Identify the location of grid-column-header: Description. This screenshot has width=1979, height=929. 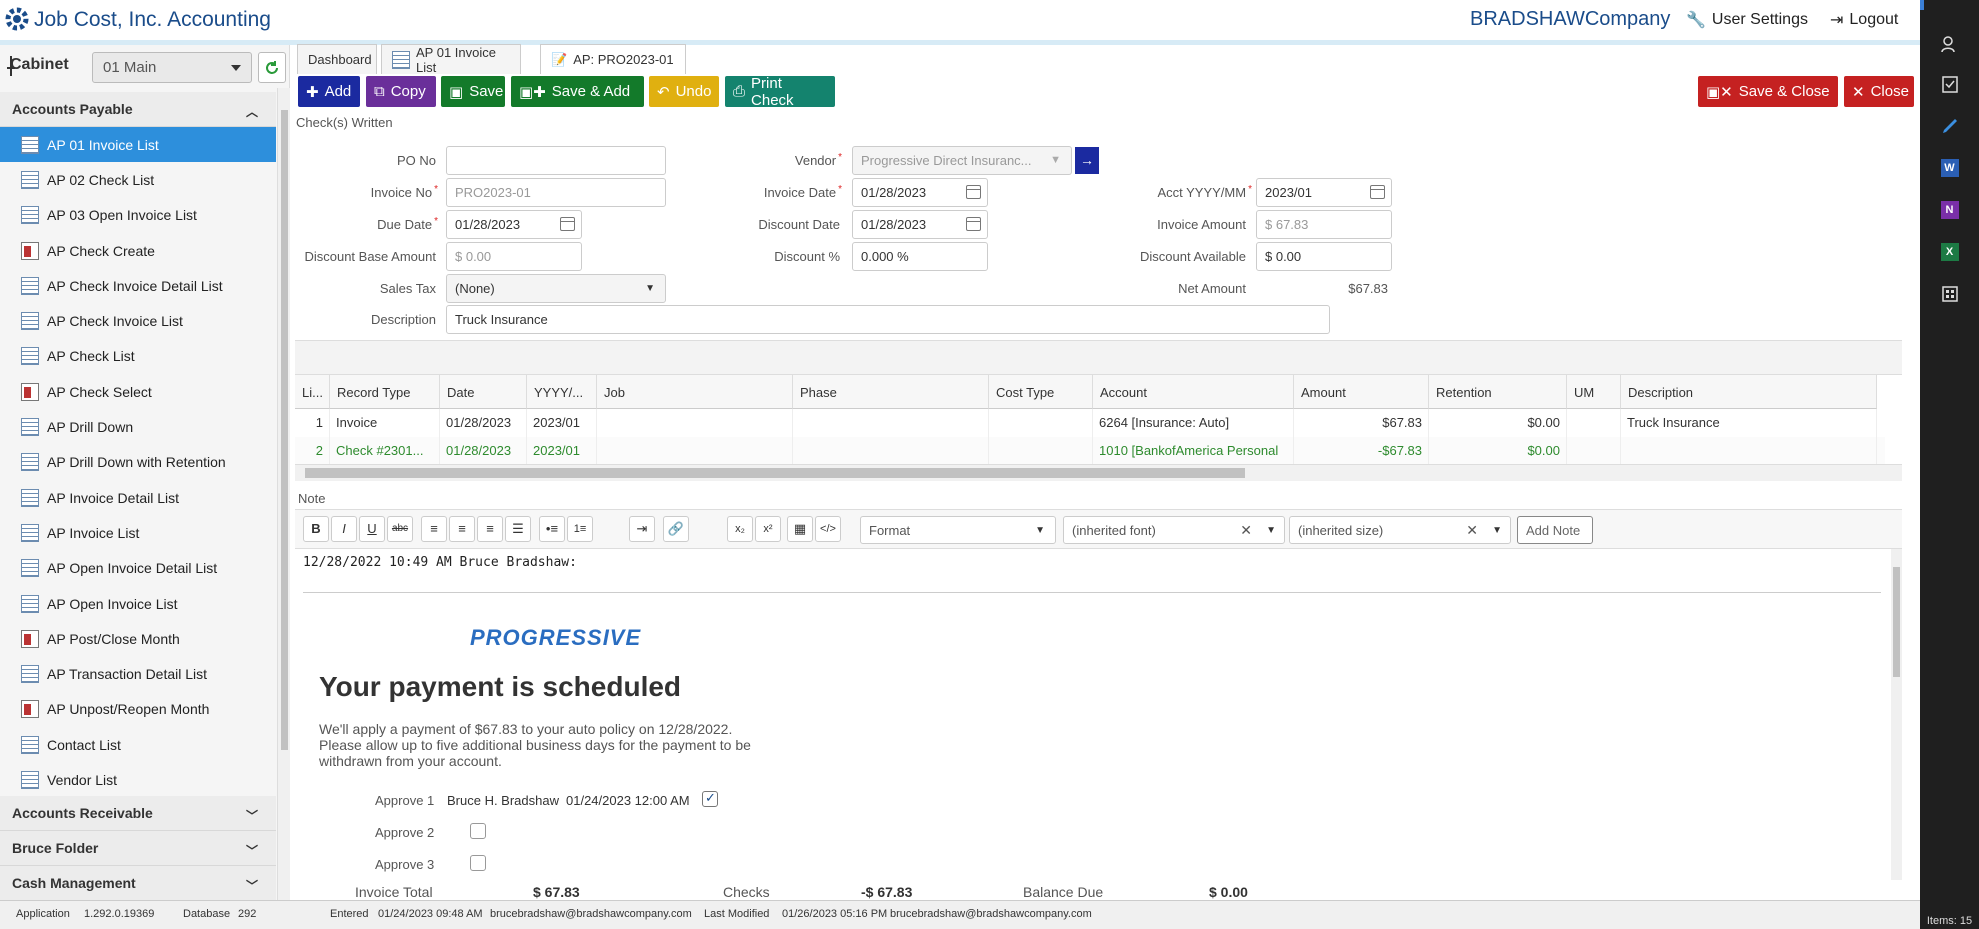
(1749, 392).